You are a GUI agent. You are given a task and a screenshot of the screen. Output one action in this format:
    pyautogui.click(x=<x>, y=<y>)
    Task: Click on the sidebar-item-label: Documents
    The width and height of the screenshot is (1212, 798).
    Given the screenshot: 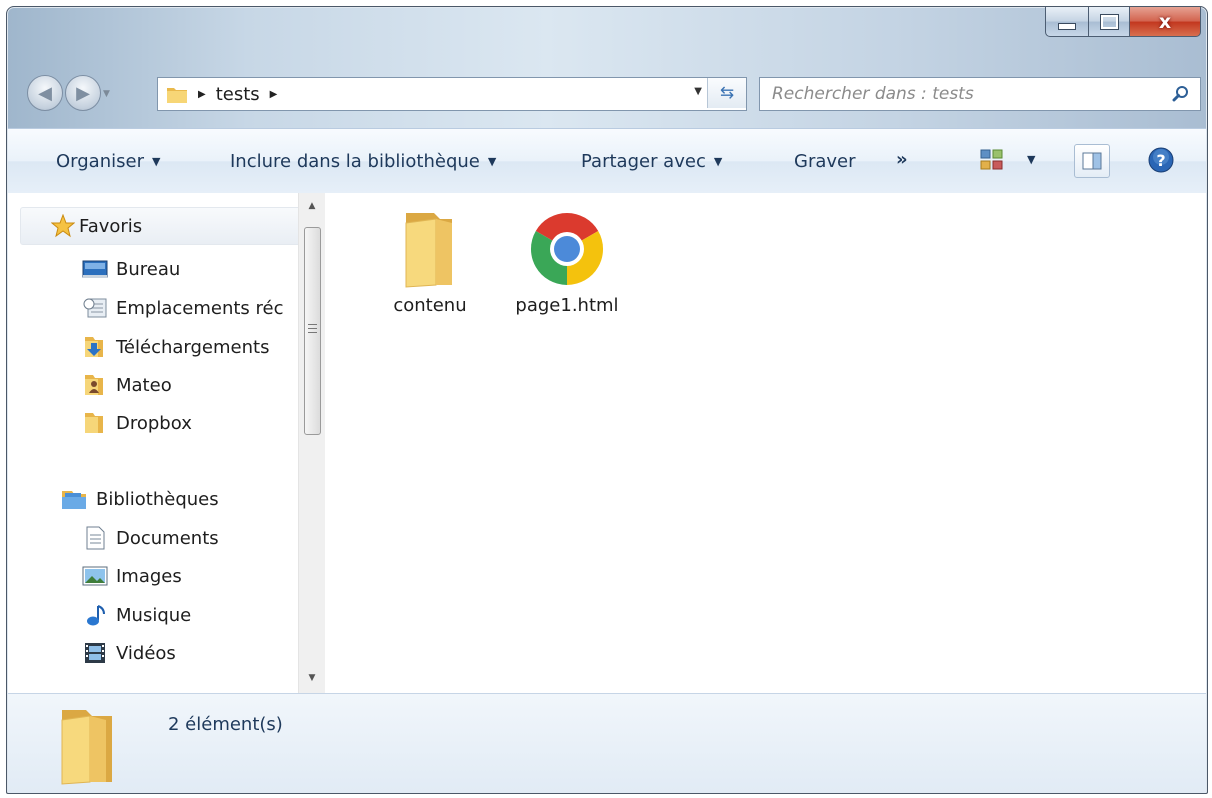 What is the action you would take?
    pyautogui.click(x=167, y=538)
    